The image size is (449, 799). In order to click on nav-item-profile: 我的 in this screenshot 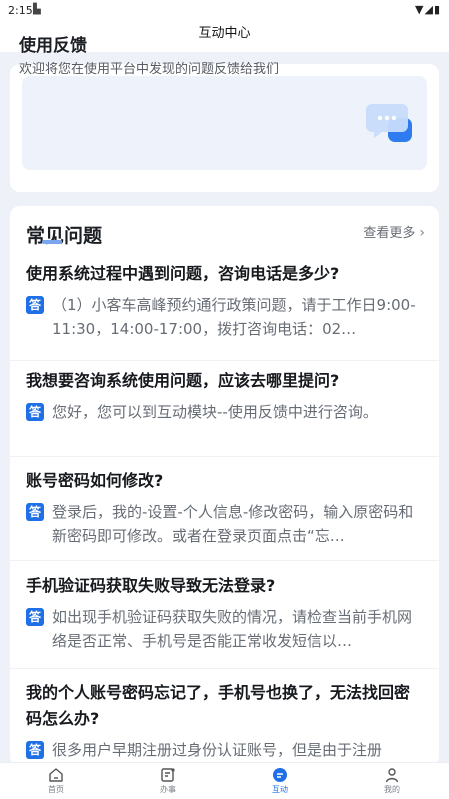, I will do `click(392, 780)`.